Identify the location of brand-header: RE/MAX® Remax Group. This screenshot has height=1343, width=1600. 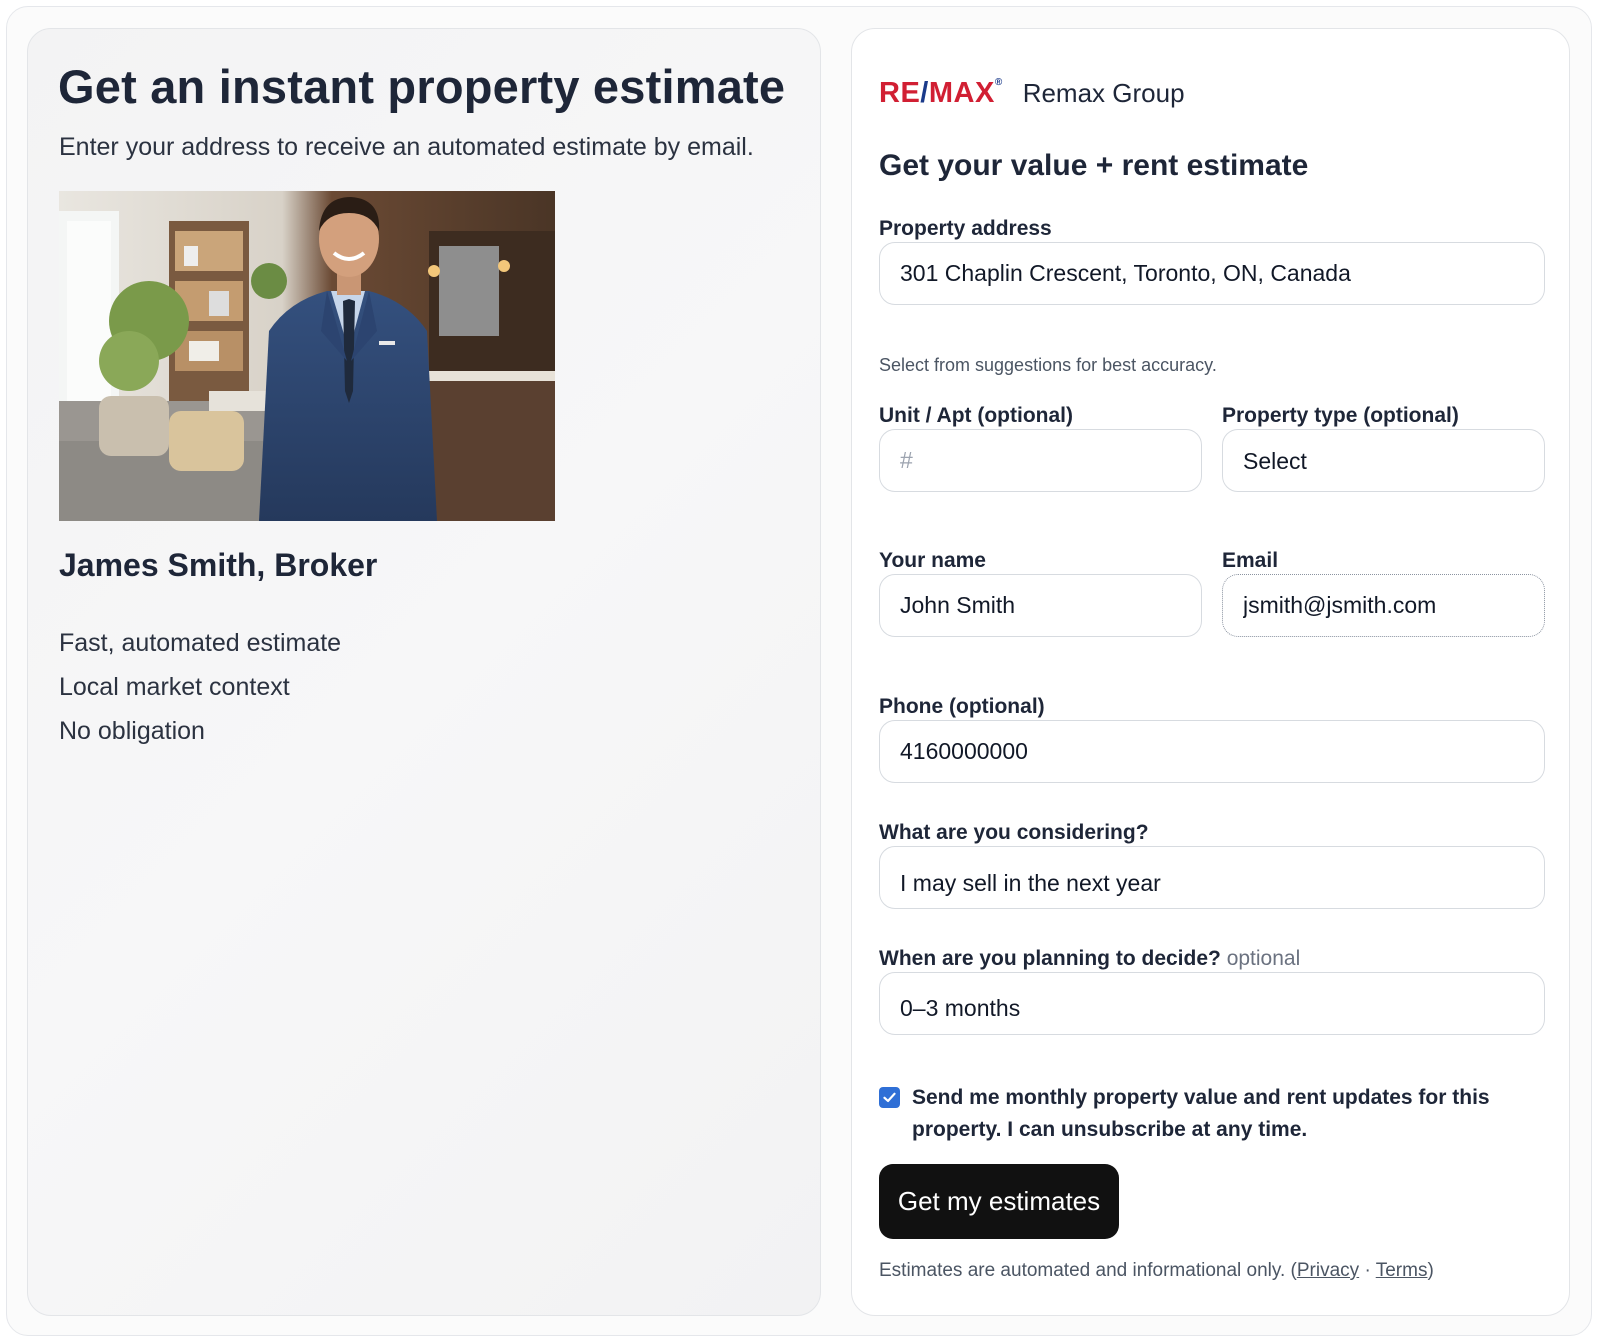
(1032, 93).